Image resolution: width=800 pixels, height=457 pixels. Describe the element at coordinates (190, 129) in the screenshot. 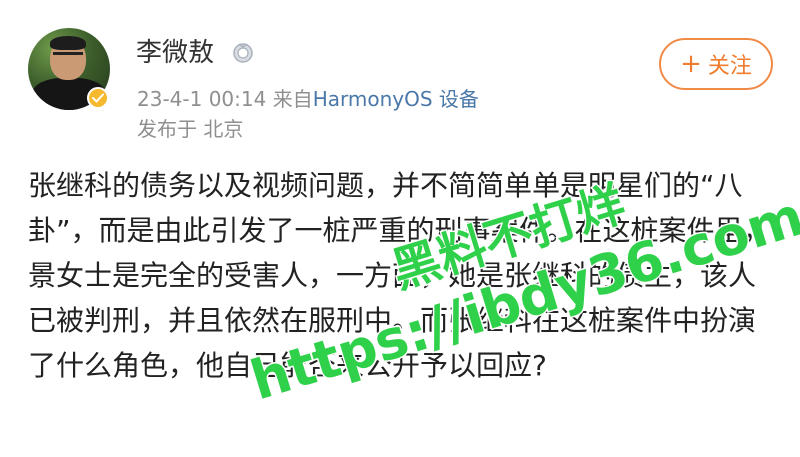

I see `post-location: 发布于 北京` at that location.